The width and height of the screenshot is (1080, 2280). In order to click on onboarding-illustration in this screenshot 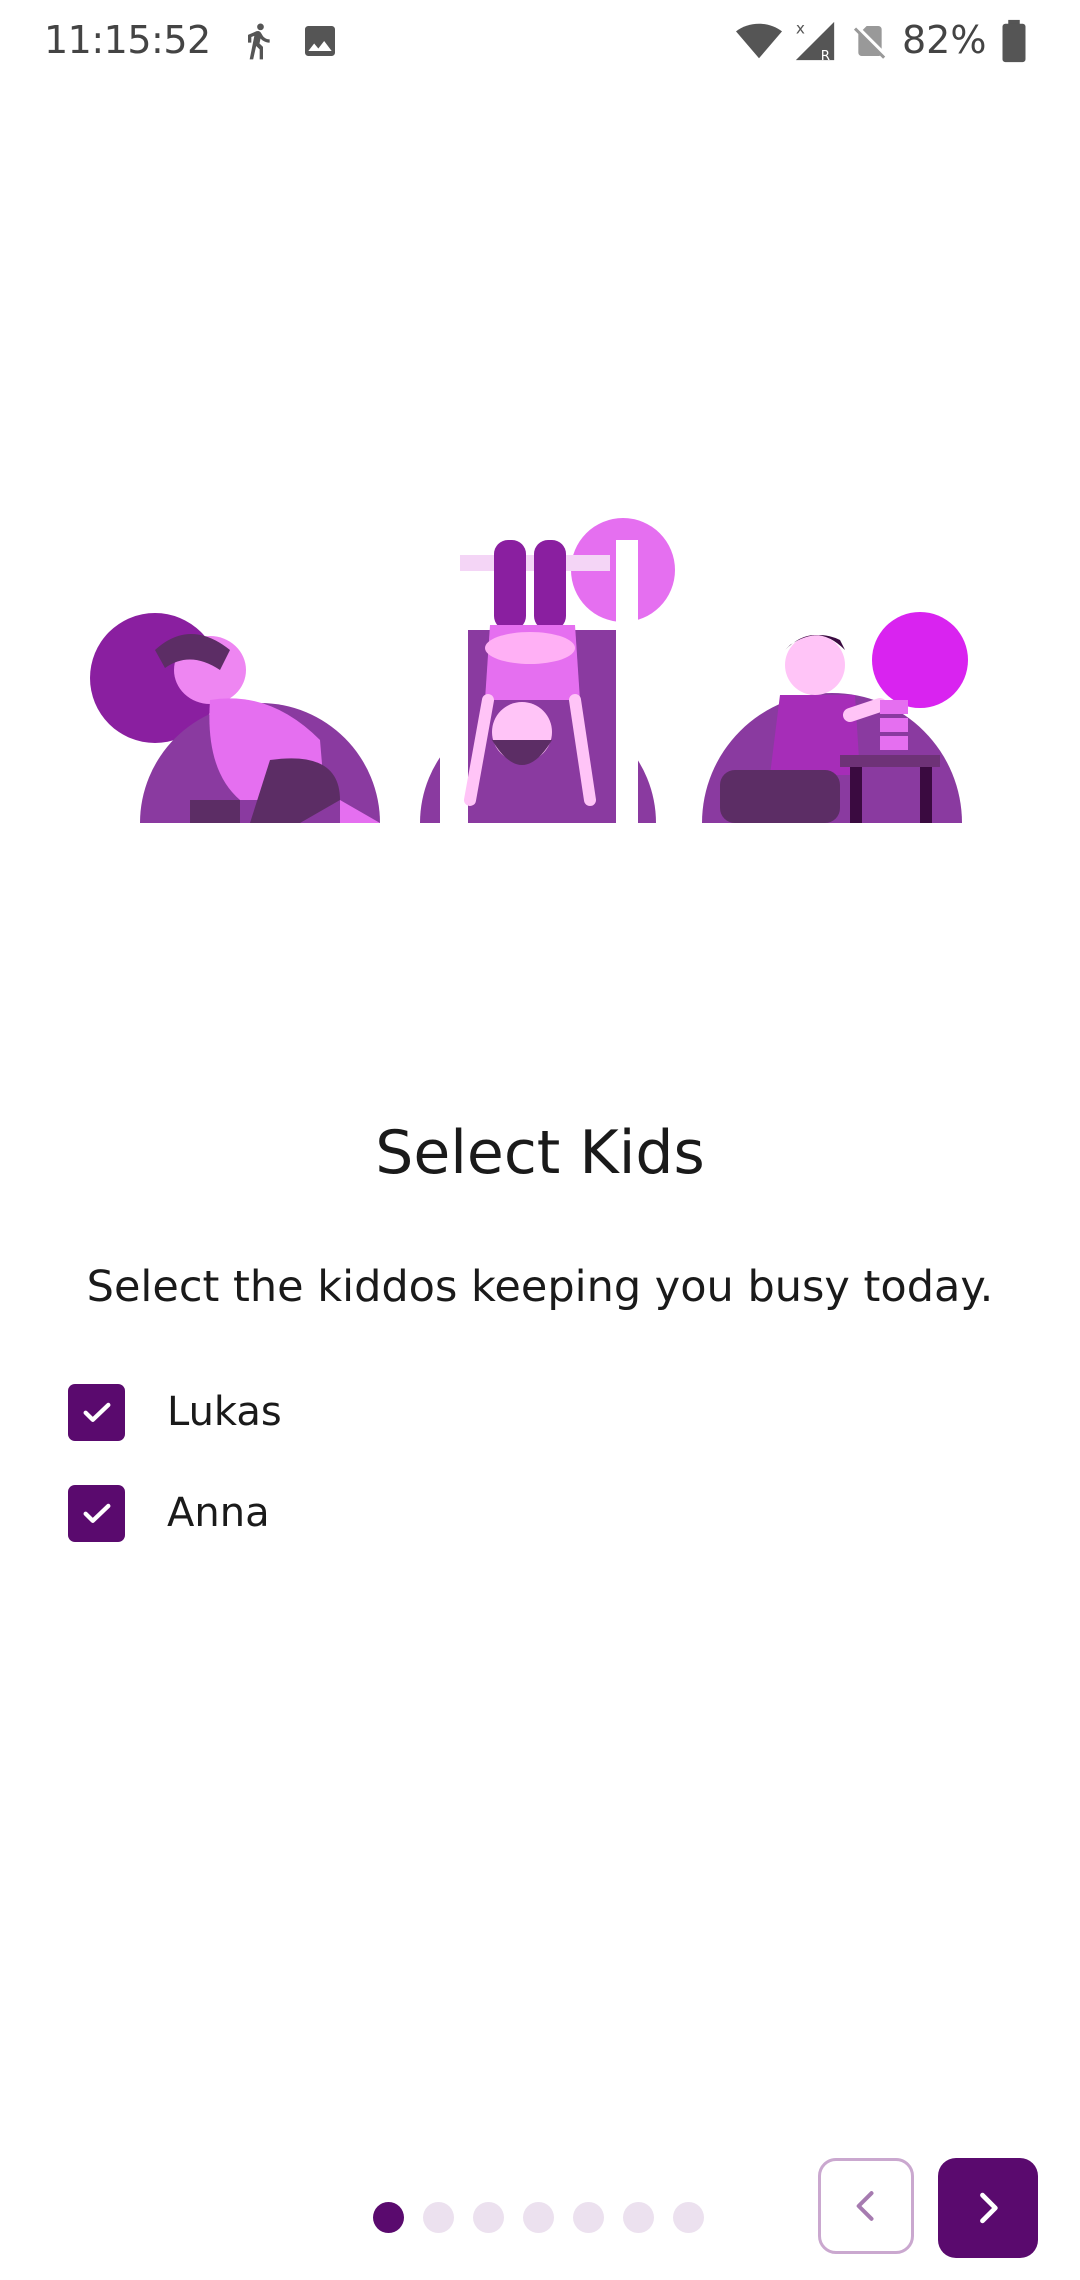, I will do `click(540, 665)`.